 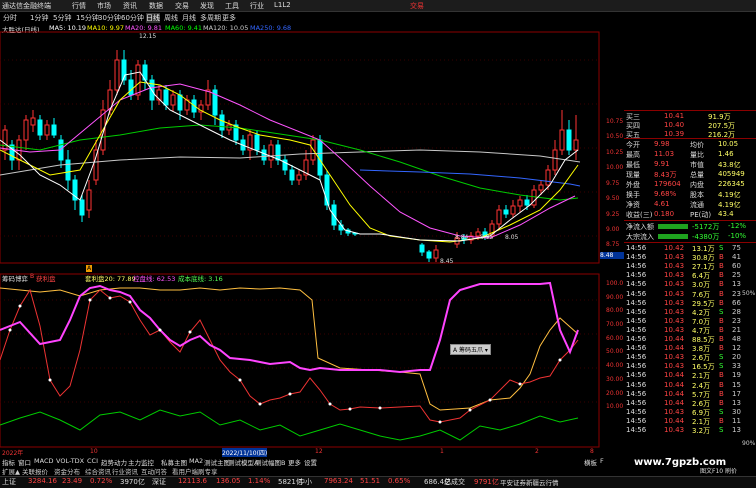 What do you see at coordinates (399, 481) in the screenshot?
I see `status-pct: 0.65%` at bounding box center [399, 481].